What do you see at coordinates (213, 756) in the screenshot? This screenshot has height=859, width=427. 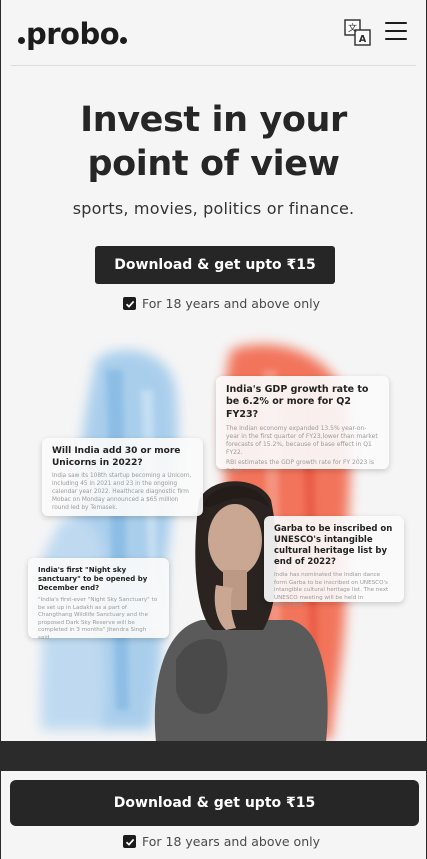 I see `section-divider-band` at bounding box center [213, 756].